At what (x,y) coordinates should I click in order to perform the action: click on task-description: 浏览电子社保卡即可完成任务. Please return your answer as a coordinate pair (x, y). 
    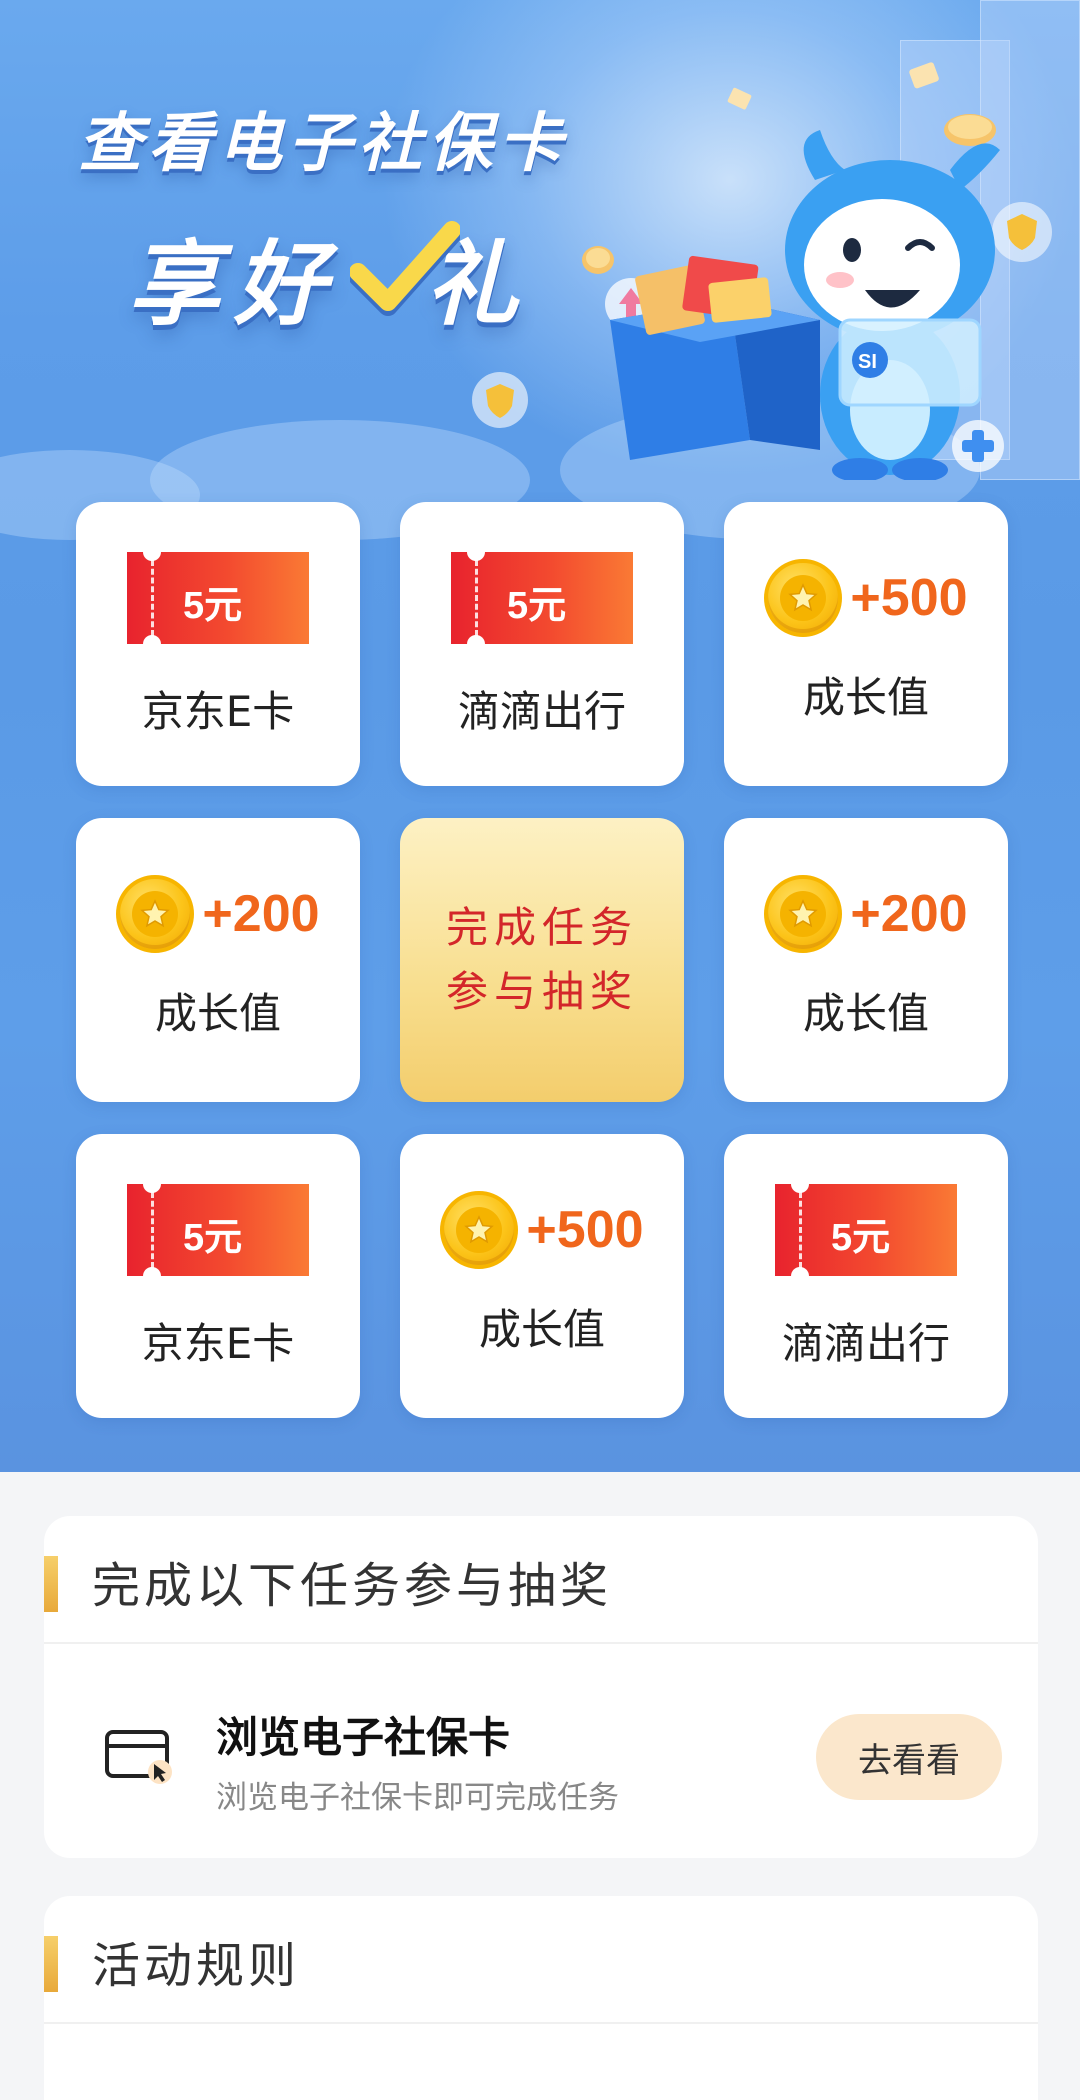
    Looking at the image, I should click on (417, 1798).